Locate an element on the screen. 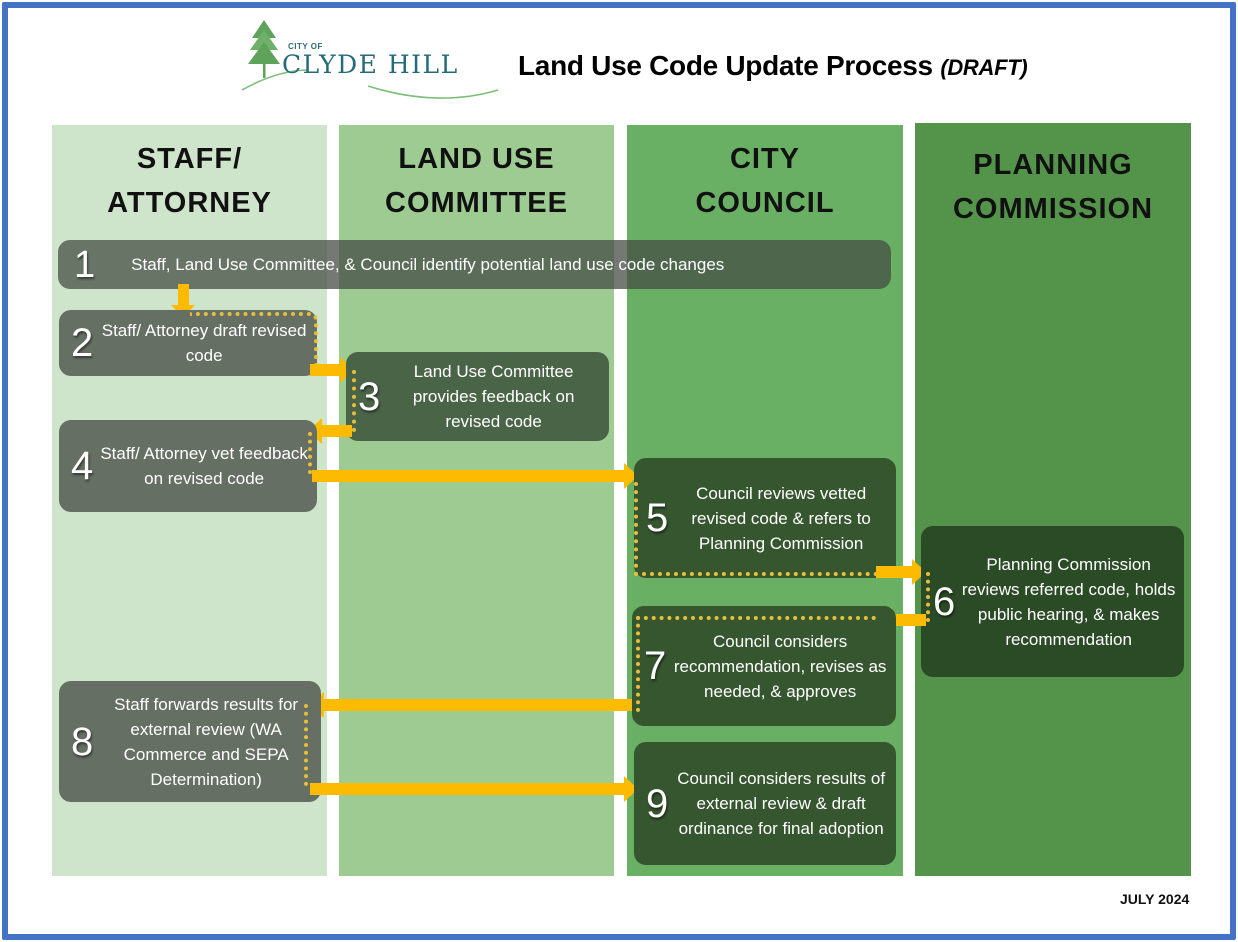  title-draft: (DRAFT) is located at coordinates (984, 67).